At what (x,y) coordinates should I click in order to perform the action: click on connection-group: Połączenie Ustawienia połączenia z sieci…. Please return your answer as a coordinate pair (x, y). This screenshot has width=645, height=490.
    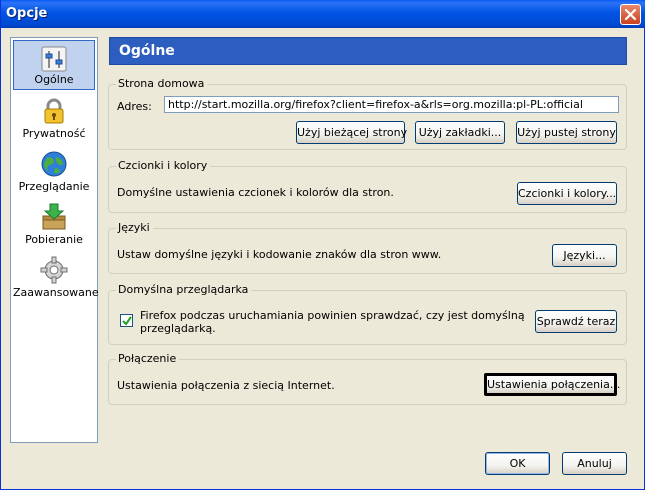
    Looking at the image, I should click on (367, 378).